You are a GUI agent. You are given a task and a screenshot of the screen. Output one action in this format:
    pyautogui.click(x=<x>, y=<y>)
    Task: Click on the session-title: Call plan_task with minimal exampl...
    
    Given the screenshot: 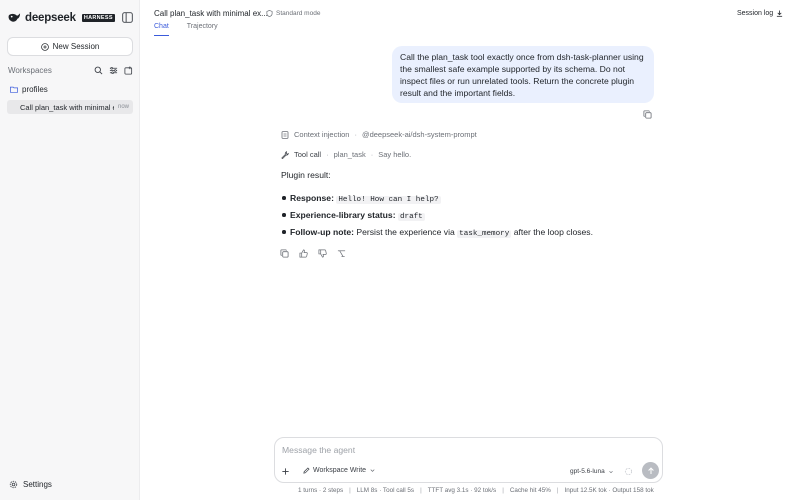 What is the action you would take?
    pyautogui.click(x=67, y=107)
    